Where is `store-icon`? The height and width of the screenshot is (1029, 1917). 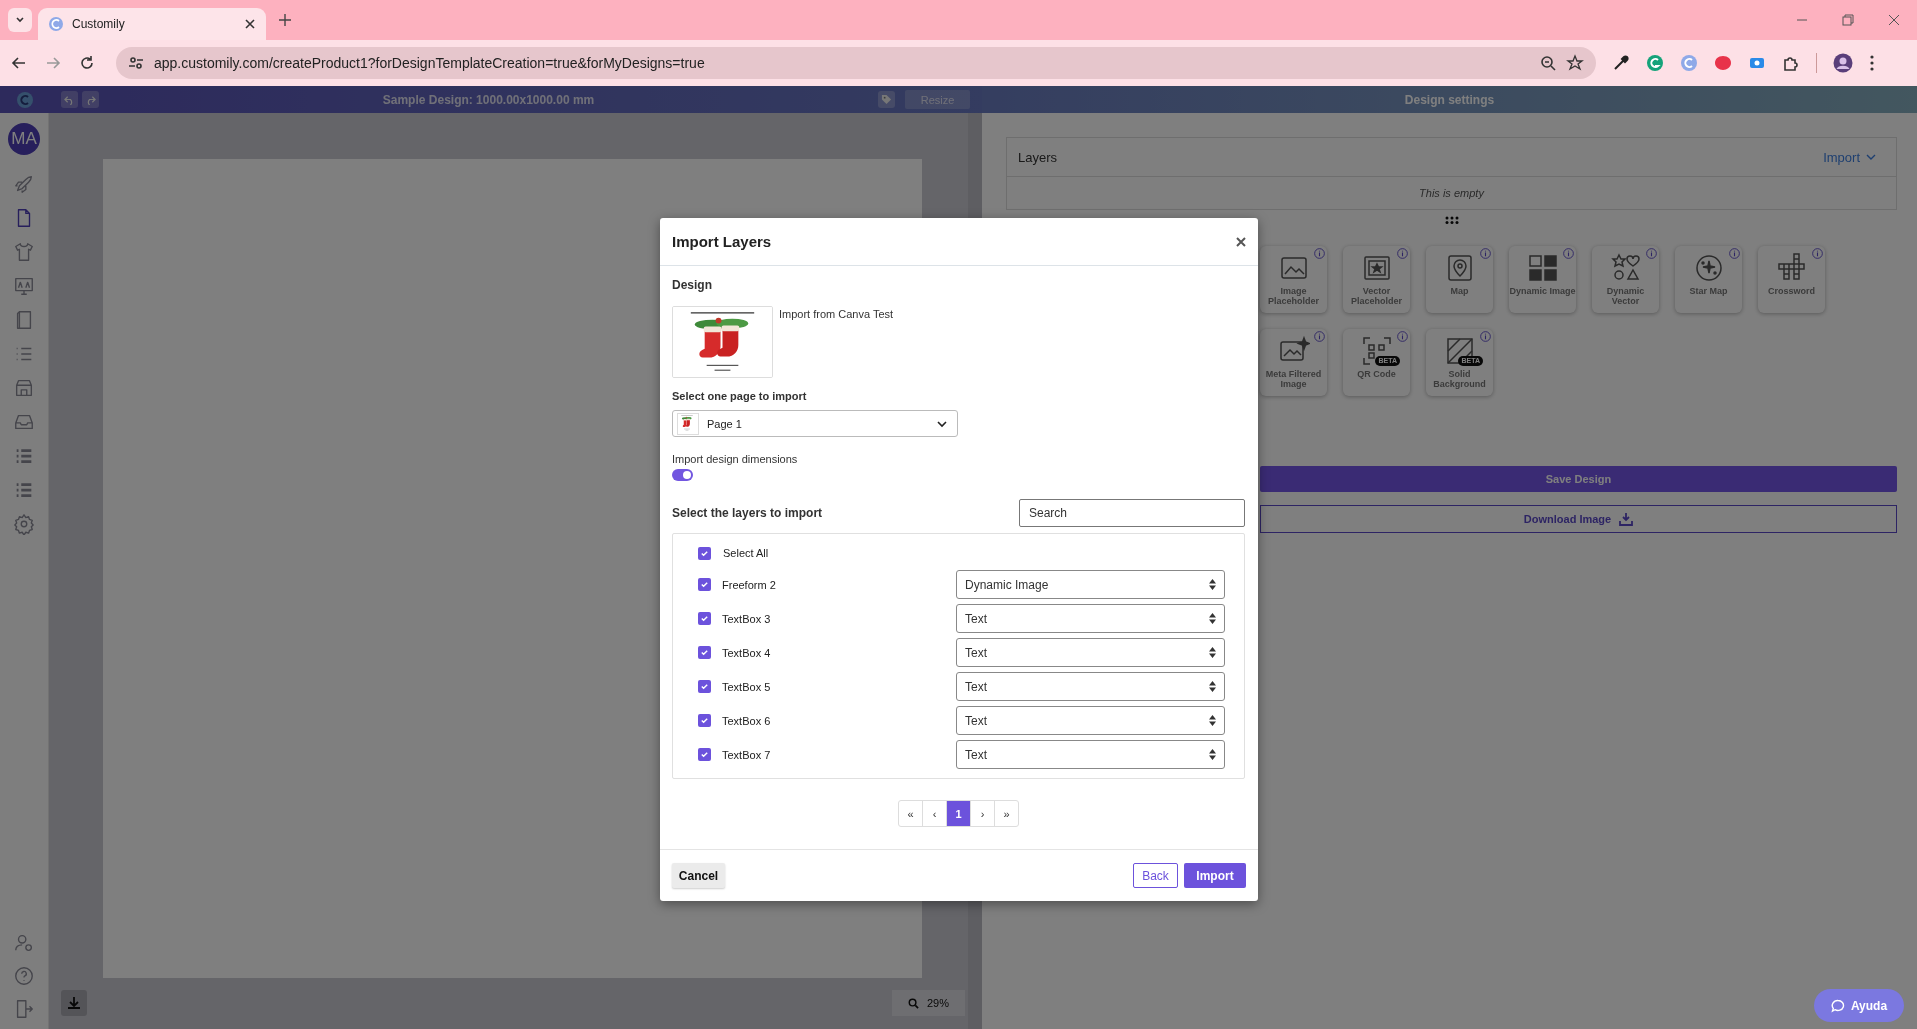
store-icon is located at coordinates (24, 388).